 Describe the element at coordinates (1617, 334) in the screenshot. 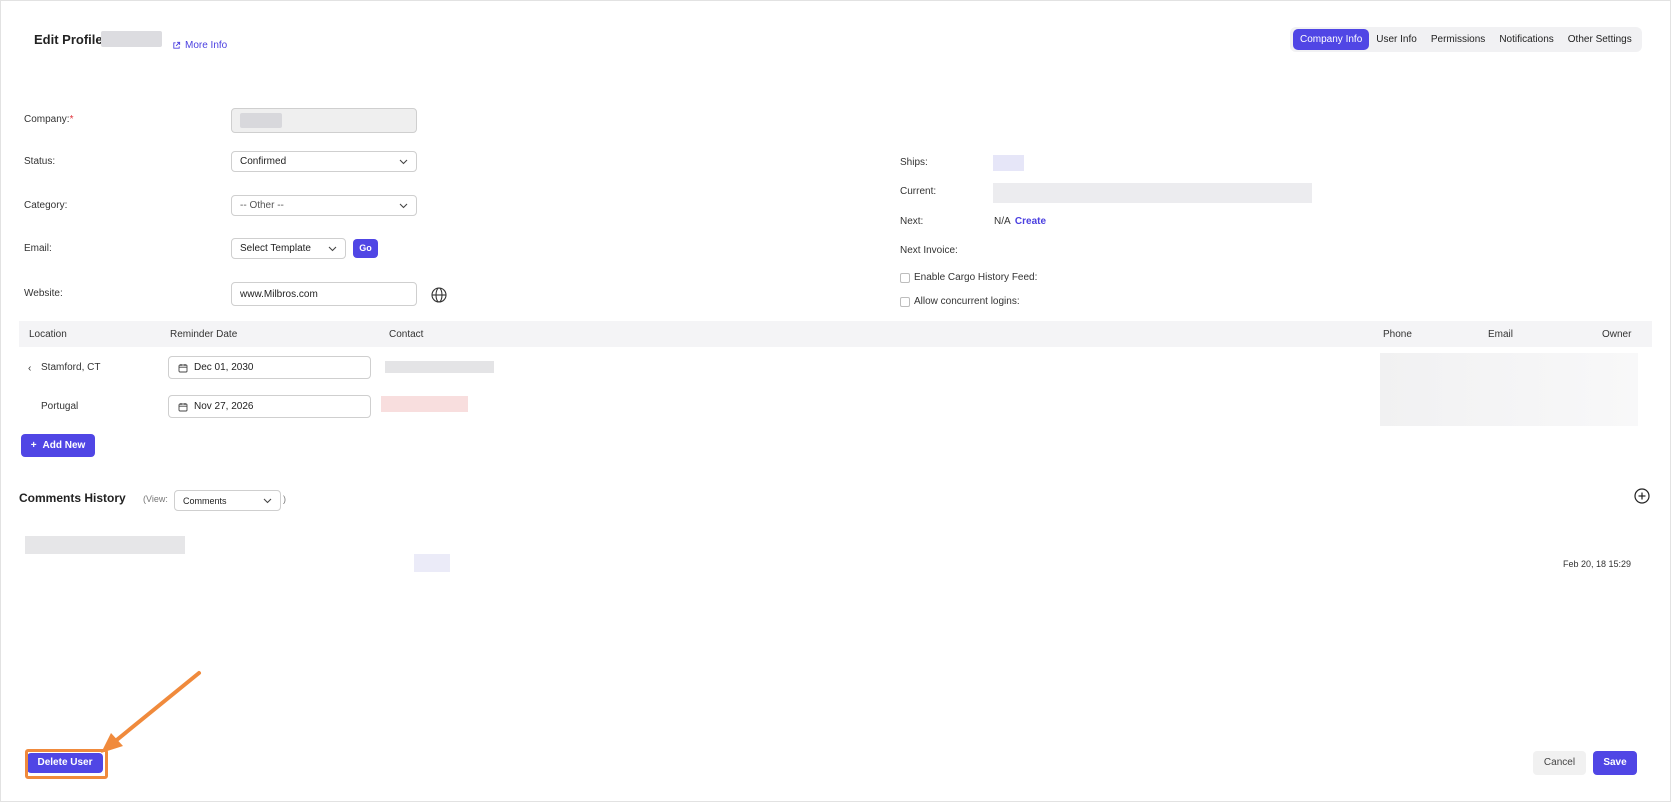

I see `column-owner: Owner` at that location.